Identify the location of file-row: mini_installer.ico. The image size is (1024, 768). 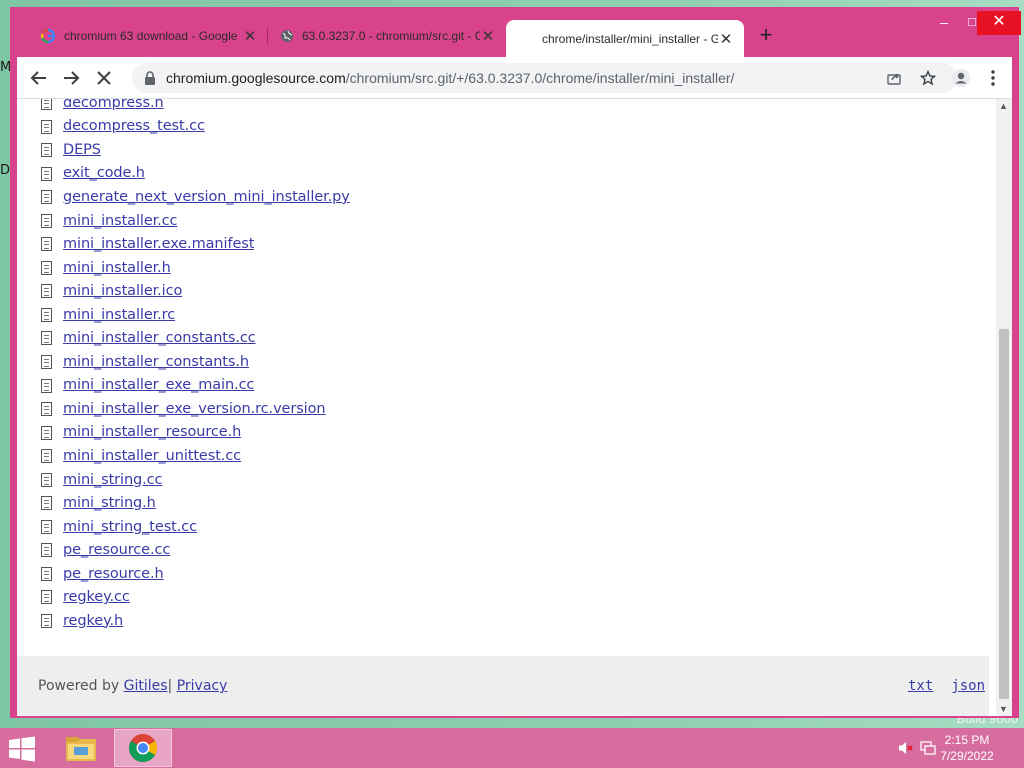
(503, 291).